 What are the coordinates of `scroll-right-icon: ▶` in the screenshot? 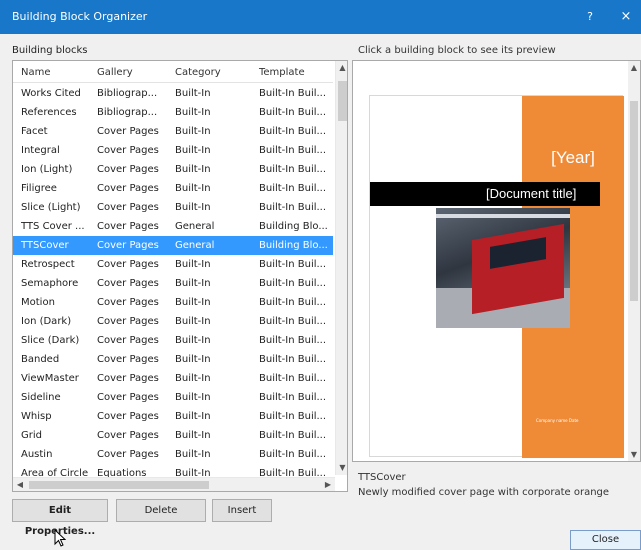 It's located at (328, 484).